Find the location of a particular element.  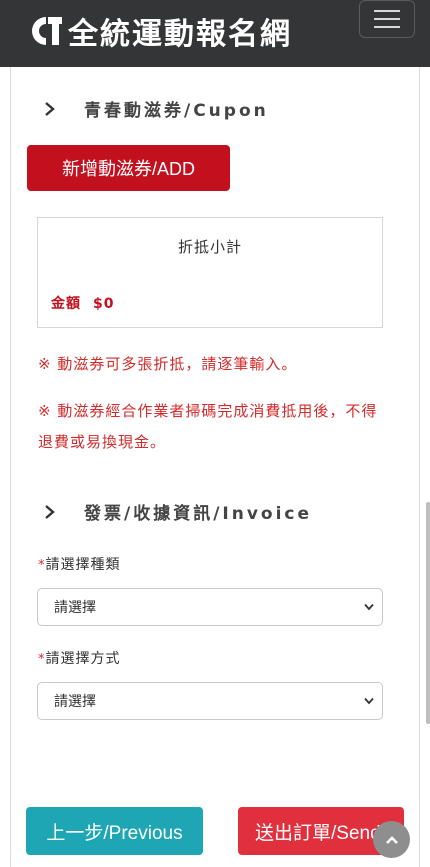

invoice-section-header: 發票/收據資訊/Invoice is located at coordinates (178, 511).